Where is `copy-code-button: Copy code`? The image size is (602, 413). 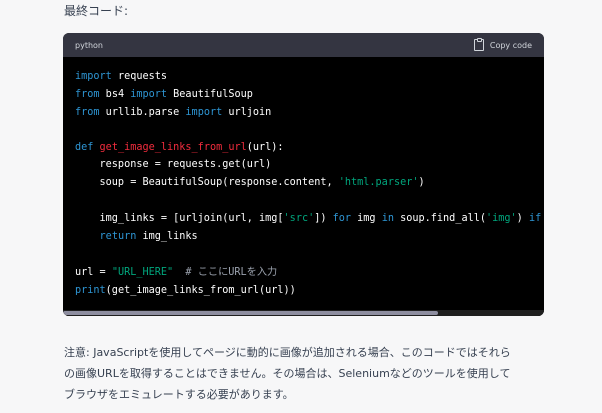
copy-code-button: Copy code is located at coordinates (502, 44).